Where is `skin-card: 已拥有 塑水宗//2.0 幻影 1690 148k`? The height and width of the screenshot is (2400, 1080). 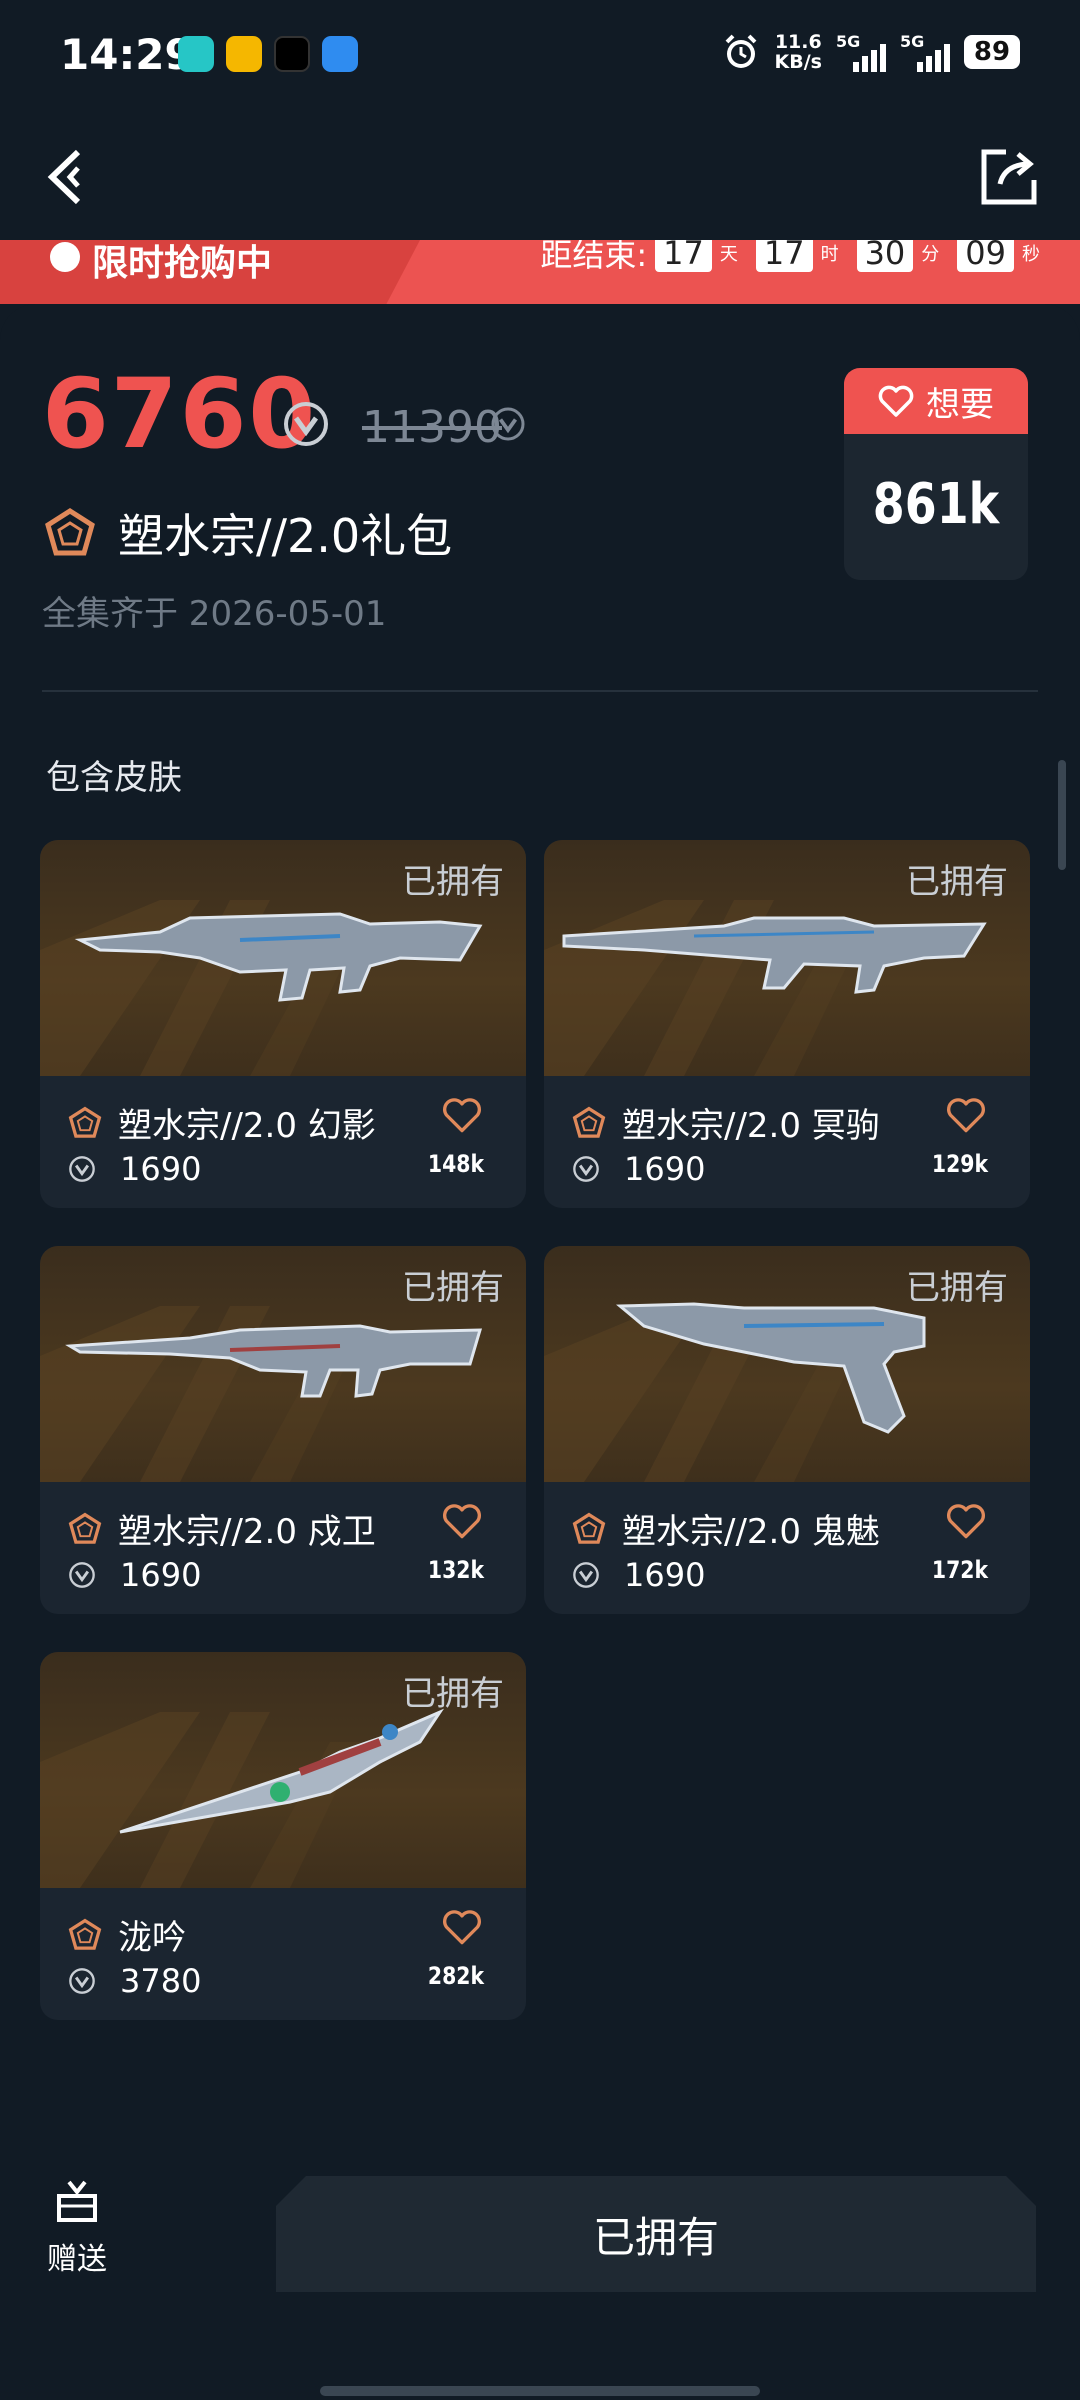 skin-card: 已拥有 塑水宗//2.0 幻影 1690 148k is located at coordinates (283, 1024).